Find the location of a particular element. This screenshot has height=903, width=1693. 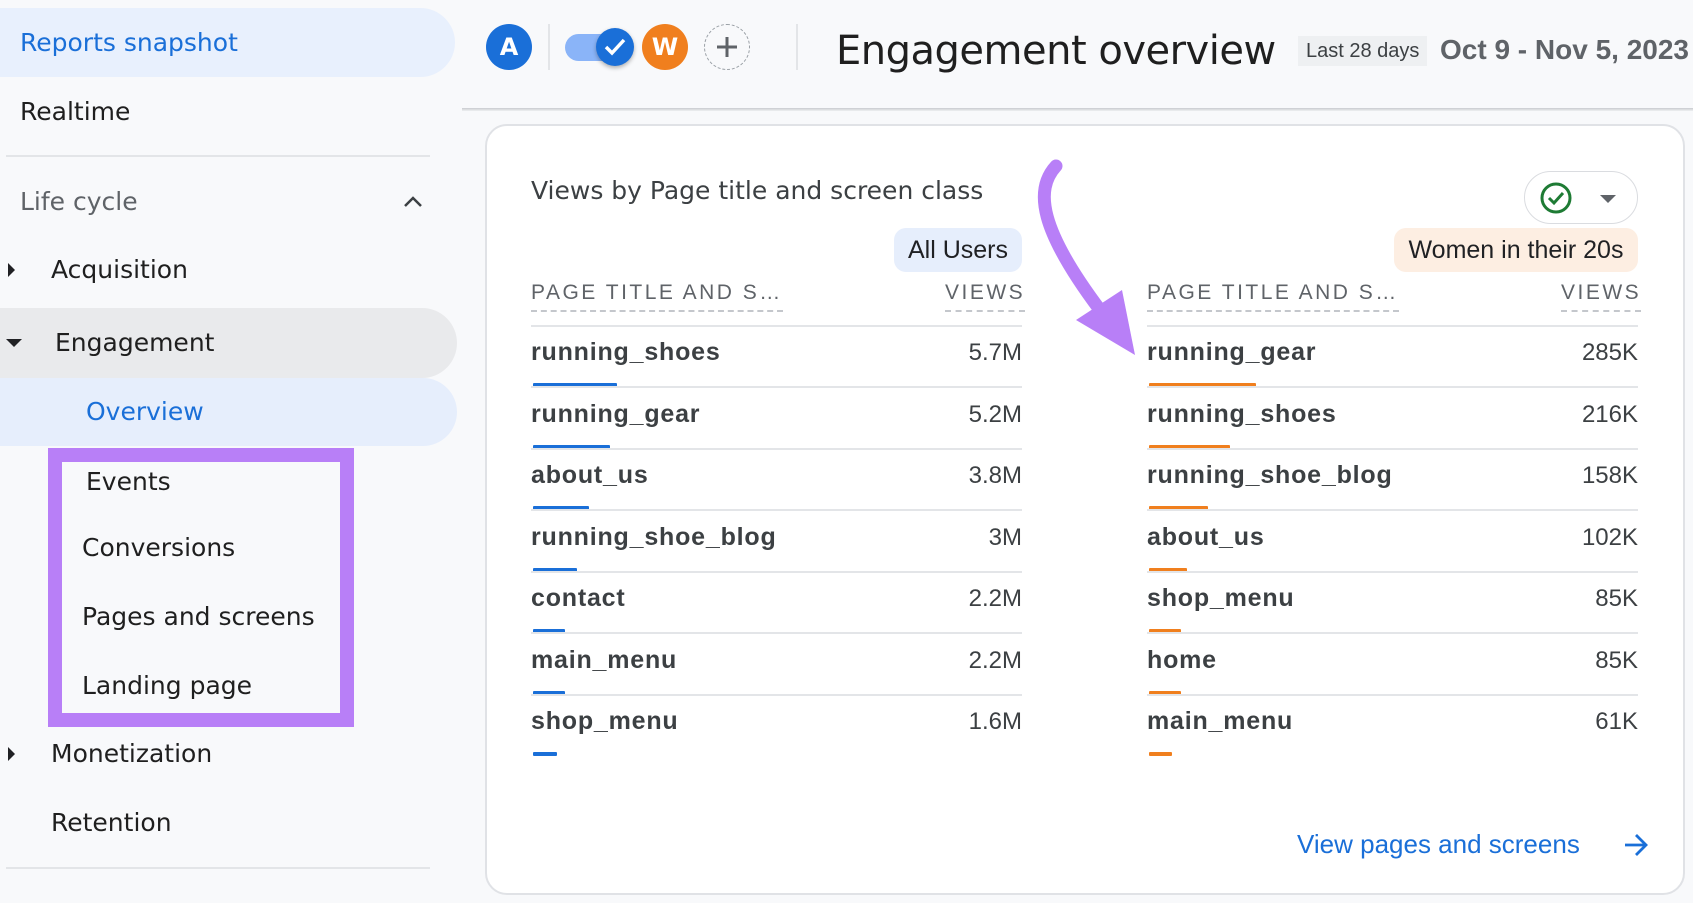

table-row-value: 3.8M is located at coordinates (995, 475).